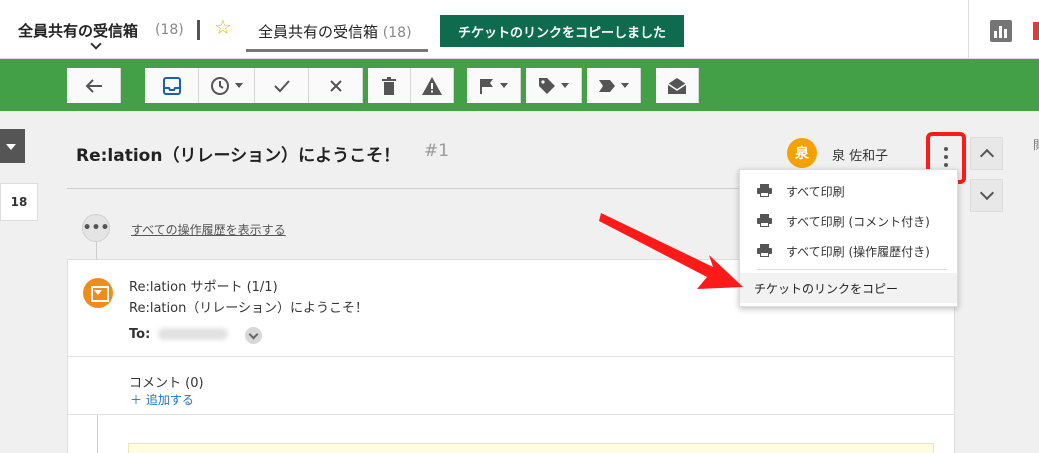 The image size is (1039, 453). I want to click on next-ticket-button, so click(986, 195).